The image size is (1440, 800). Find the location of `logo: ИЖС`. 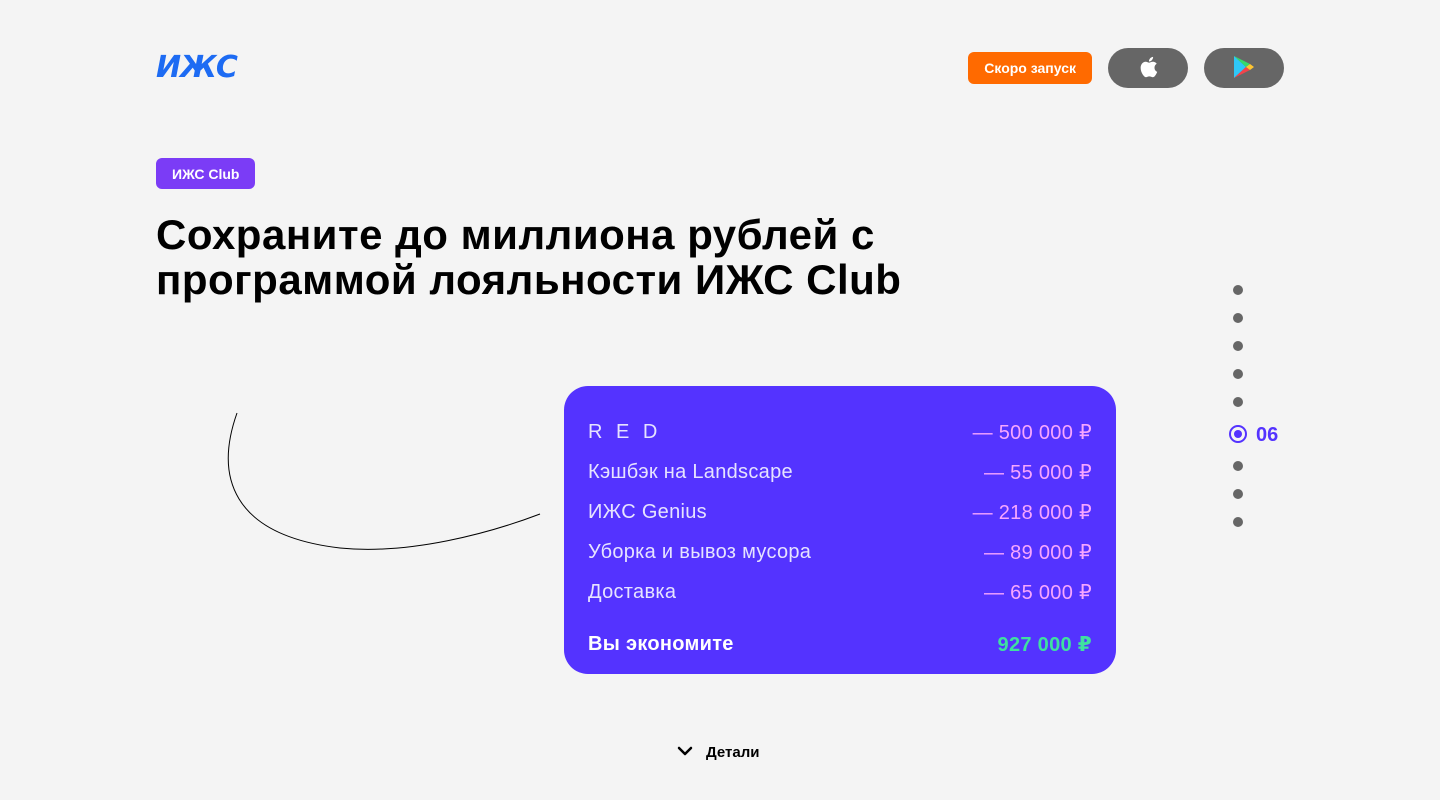

logo: ИЖС is located at coordinates (210, 68).